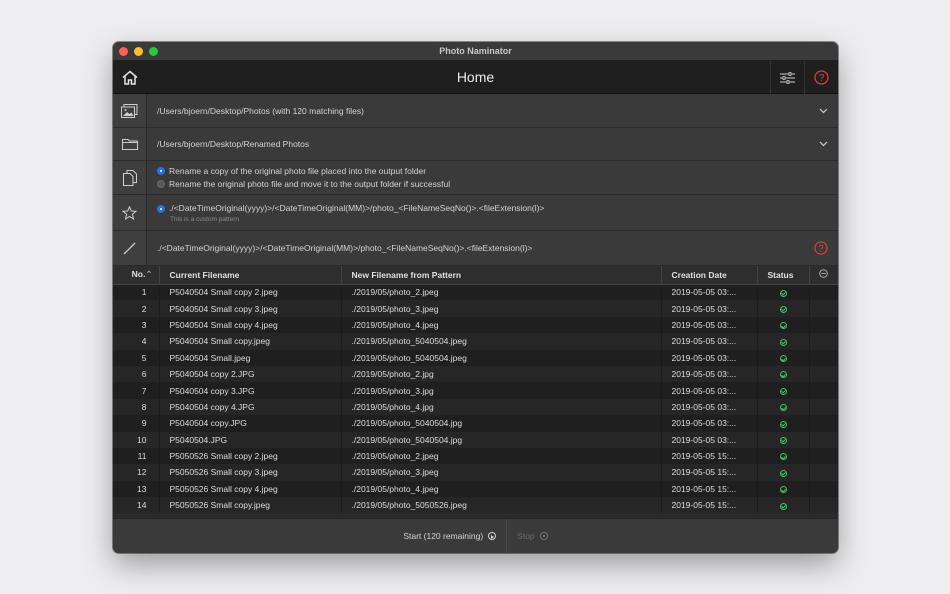  I want to click on new-filename-cell: ./2019/05/photo_5040504.jpeg, so click(501, 341).